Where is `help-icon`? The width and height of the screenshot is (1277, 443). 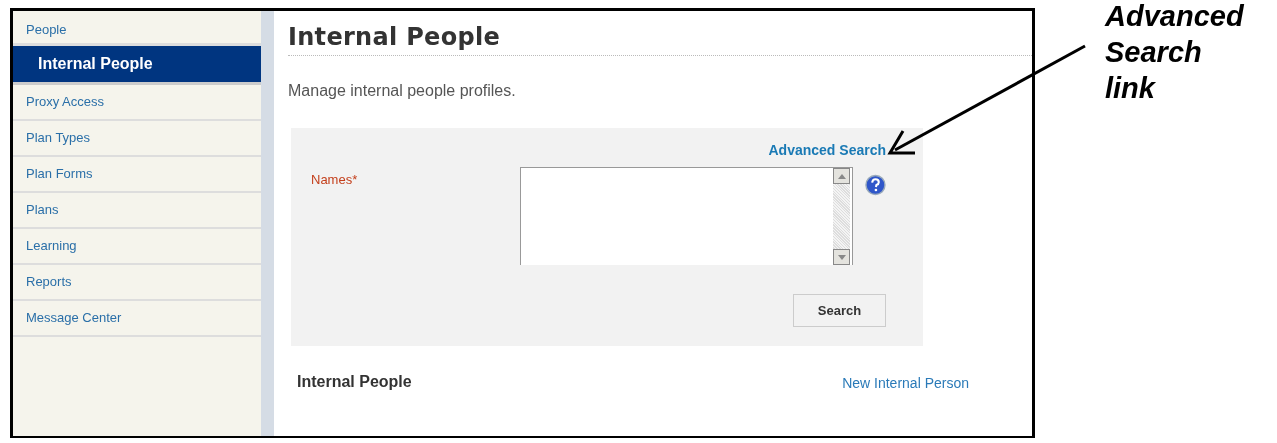 help-icon is located at coordinates (875, 185).